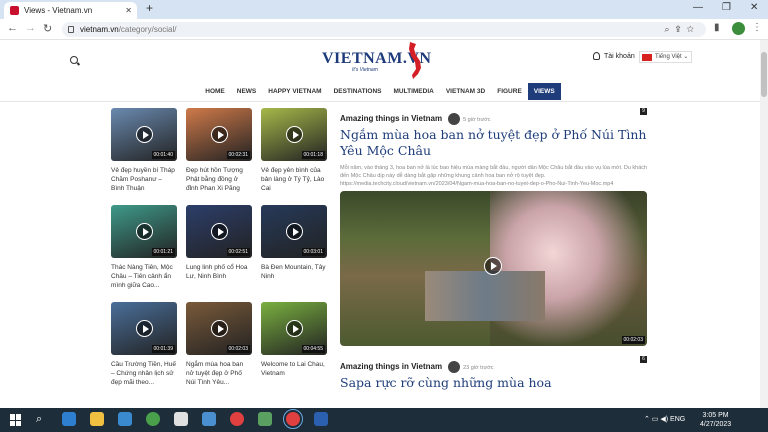 The width and height of the screenshot is (768, 432). I want to click on menu-item: DESTINATIONS, so click(358, 91).